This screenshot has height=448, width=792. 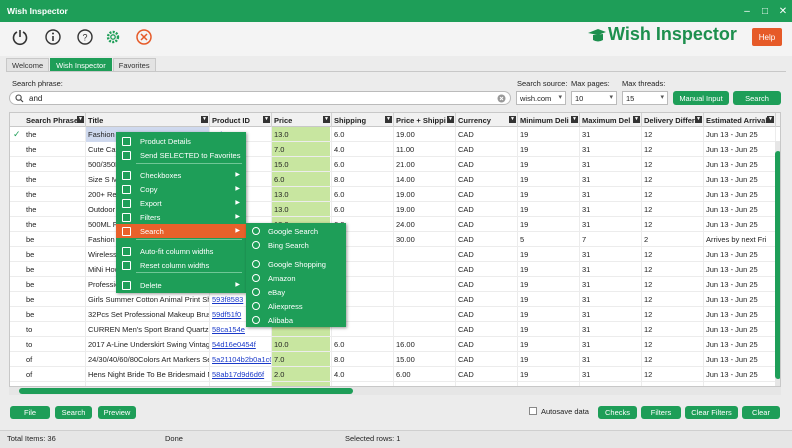 I want to click on column-header: Delivery Differ ▼, so click(x=673, y=120).